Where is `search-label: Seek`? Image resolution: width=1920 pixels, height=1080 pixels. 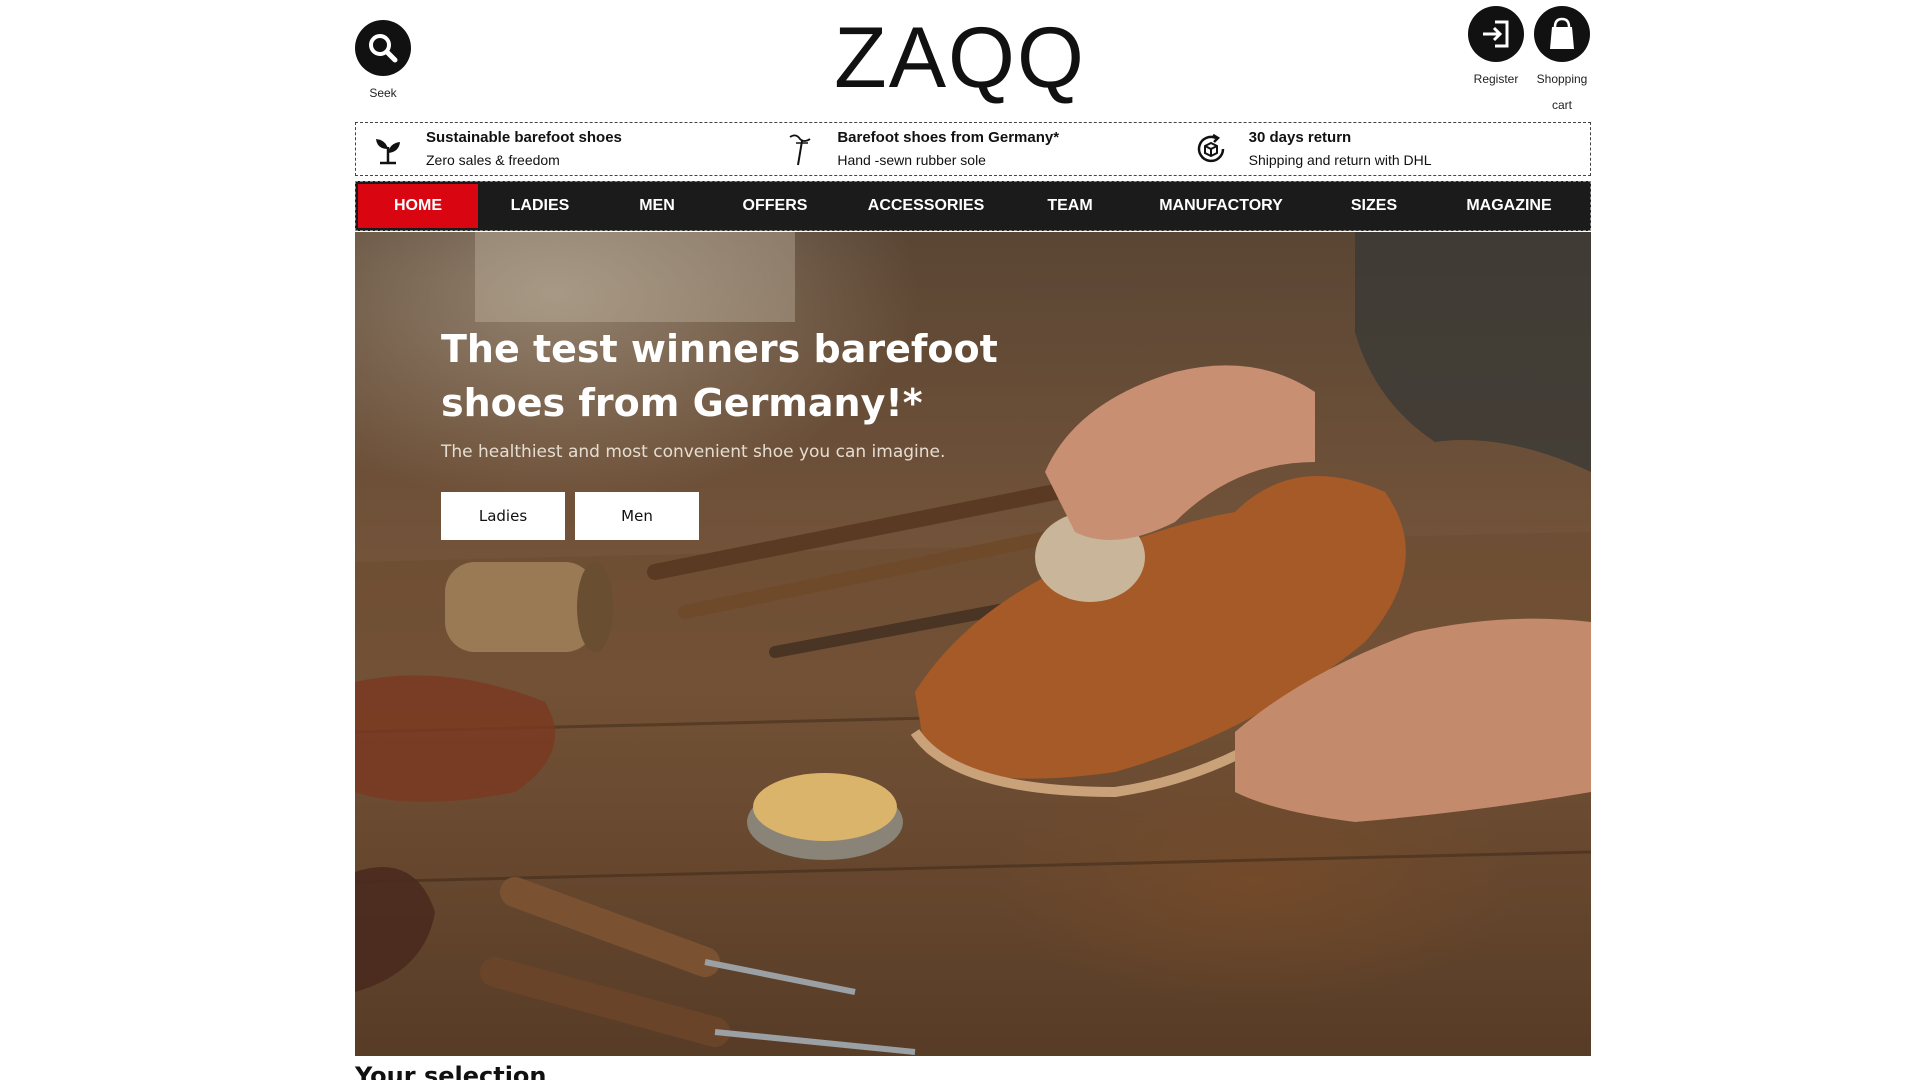
search-label: Seek is located at coordinates (383, 93).